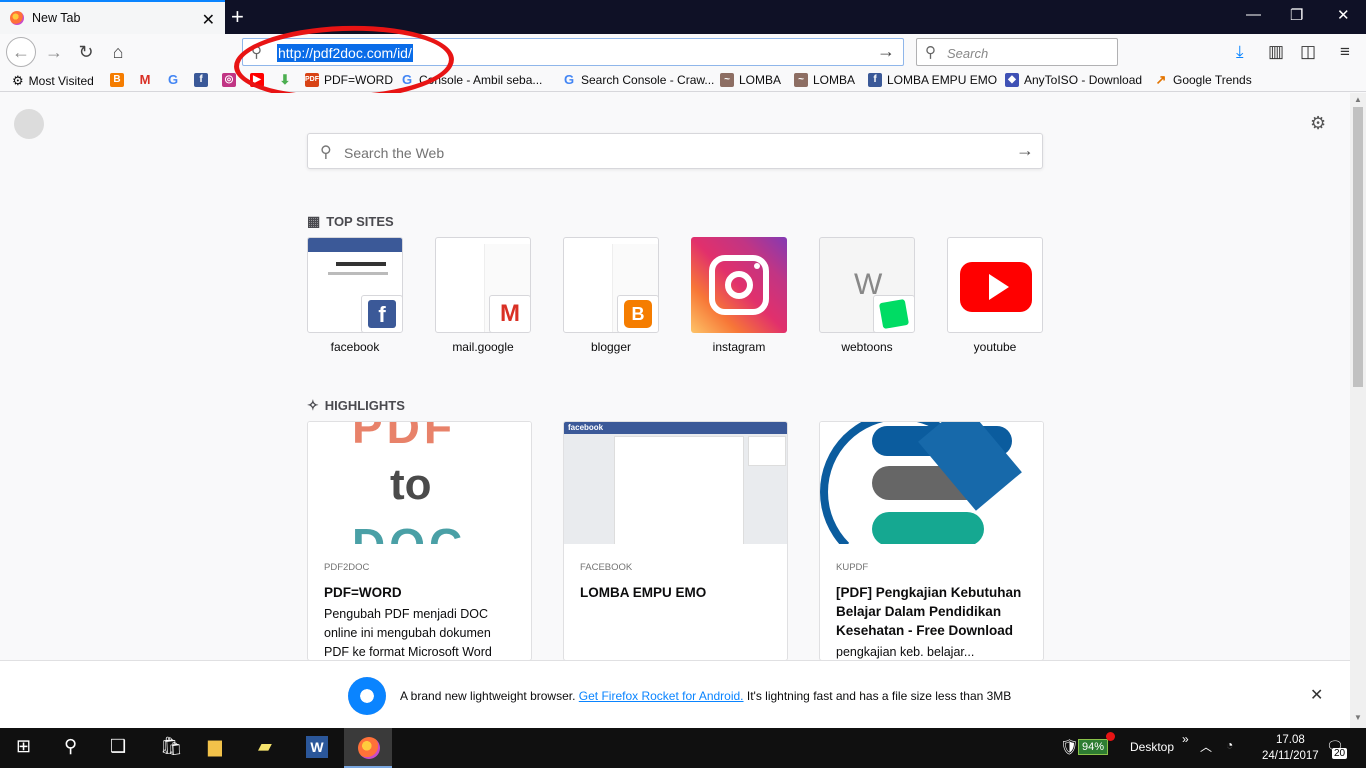 This screenshot has width=1366, height=768. I want to click on menu-icon: ≡, so click(1345, 52).